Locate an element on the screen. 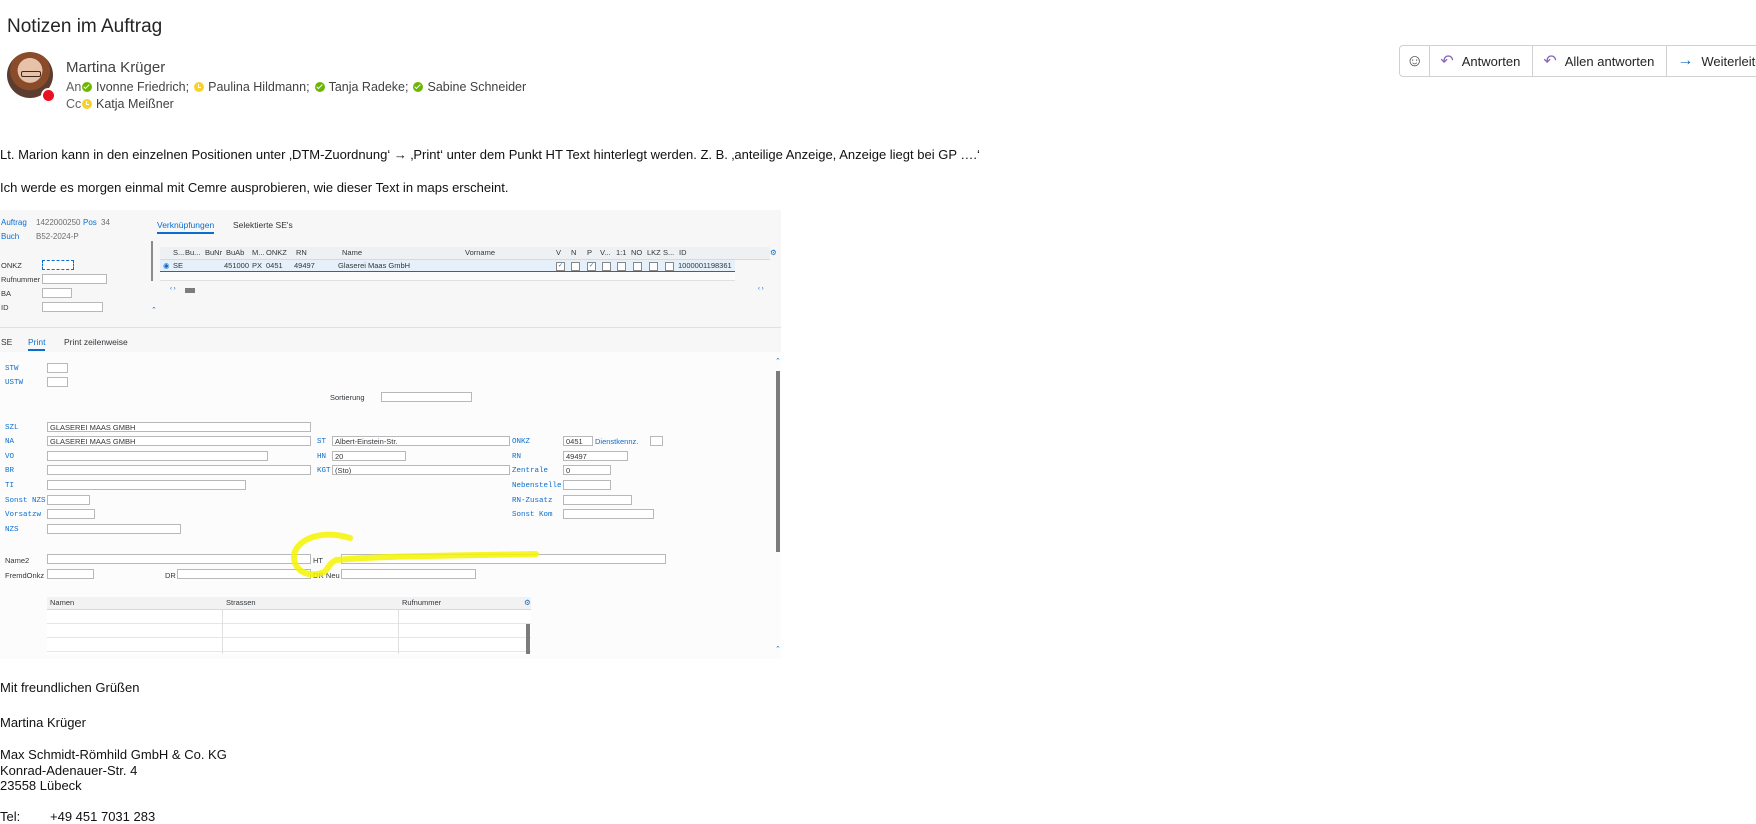 This screenshot has height=824, width=1756. pos-value: 34 is located at coordinates (105, 222).